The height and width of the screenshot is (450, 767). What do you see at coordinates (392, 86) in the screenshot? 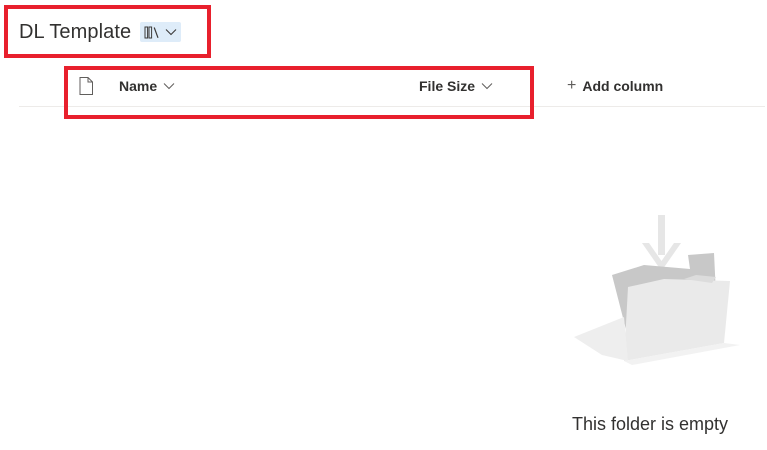
I see `column-header-row: Name File Size + Add column` at bounding box center [392, 86].